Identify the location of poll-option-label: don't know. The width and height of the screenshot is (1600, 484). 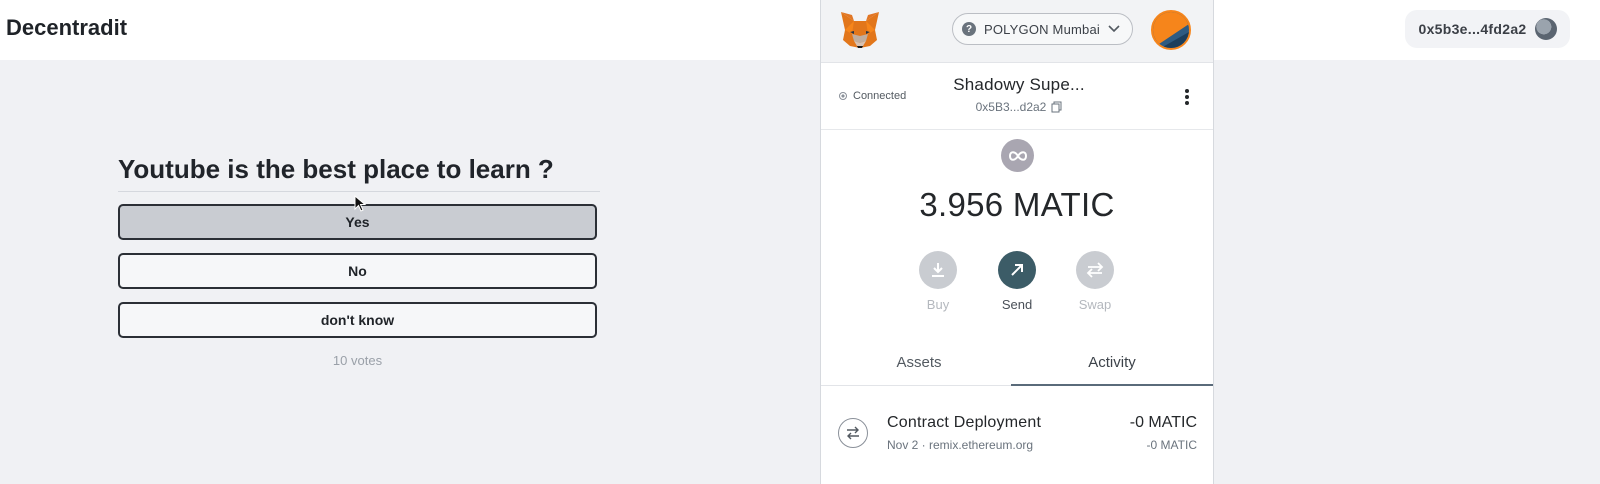
(357, 320).